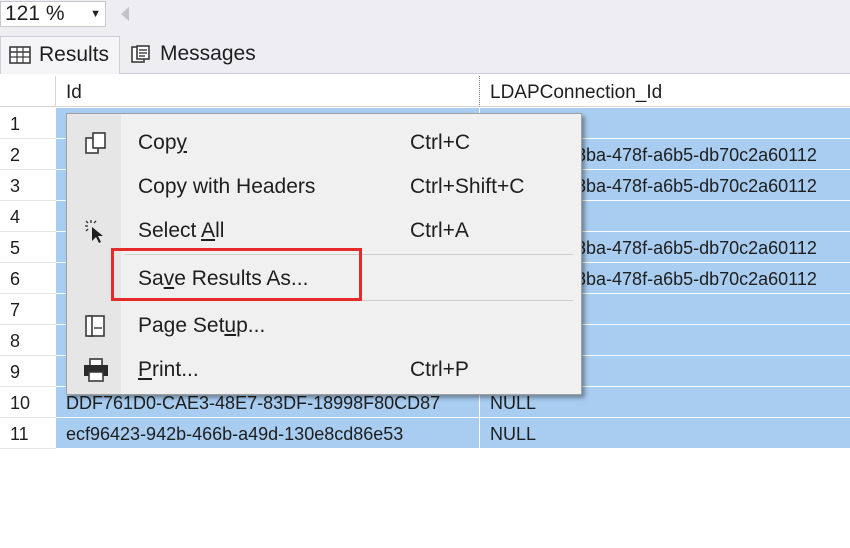  I want to click on row-number: 11, so click(28, 433).